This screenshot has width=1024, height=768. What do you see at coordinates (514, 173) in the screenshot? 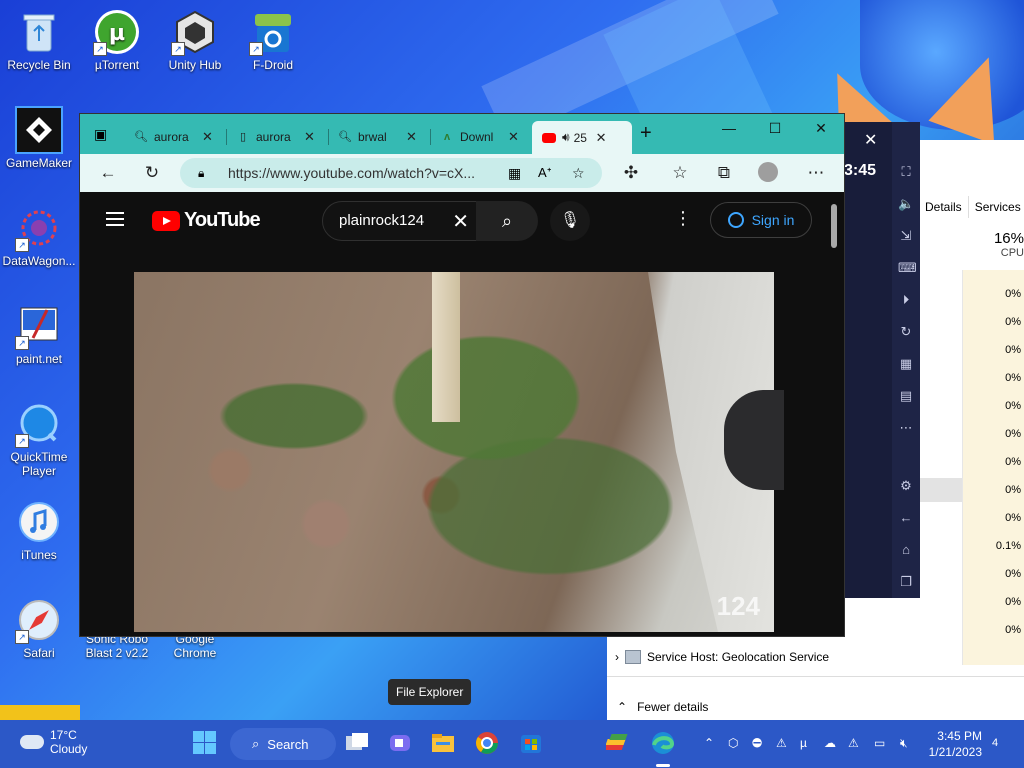
I see `app-available-icon: ▦` at bounding box center [514, 173].